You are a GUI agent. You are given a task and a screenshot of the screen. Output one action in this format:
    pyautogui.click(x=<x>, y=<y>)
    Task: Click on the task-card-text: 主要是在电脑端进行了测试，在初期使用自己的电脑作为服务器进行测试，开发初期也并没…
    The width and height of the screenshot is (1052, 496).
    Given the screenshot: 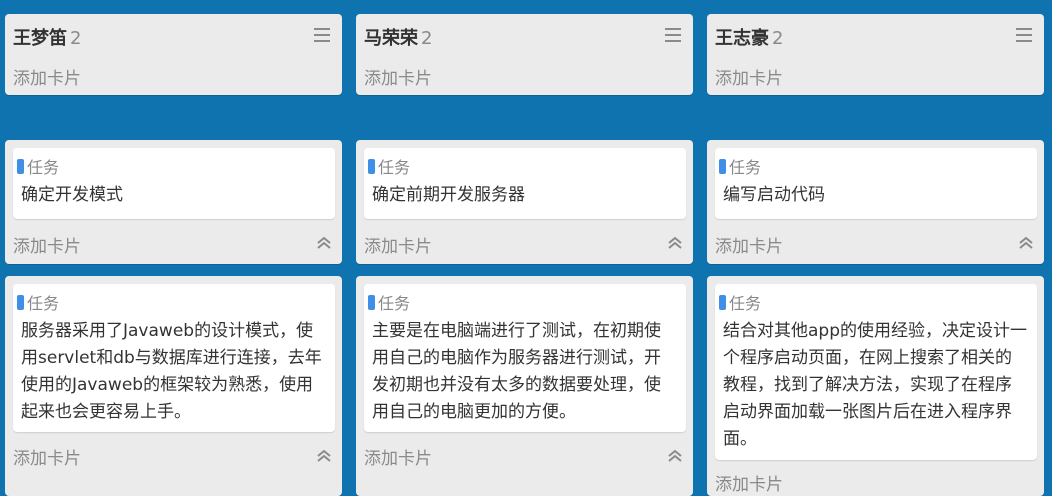 What is the action you would take?
    pyautogui.click(x=516, y=371)
    